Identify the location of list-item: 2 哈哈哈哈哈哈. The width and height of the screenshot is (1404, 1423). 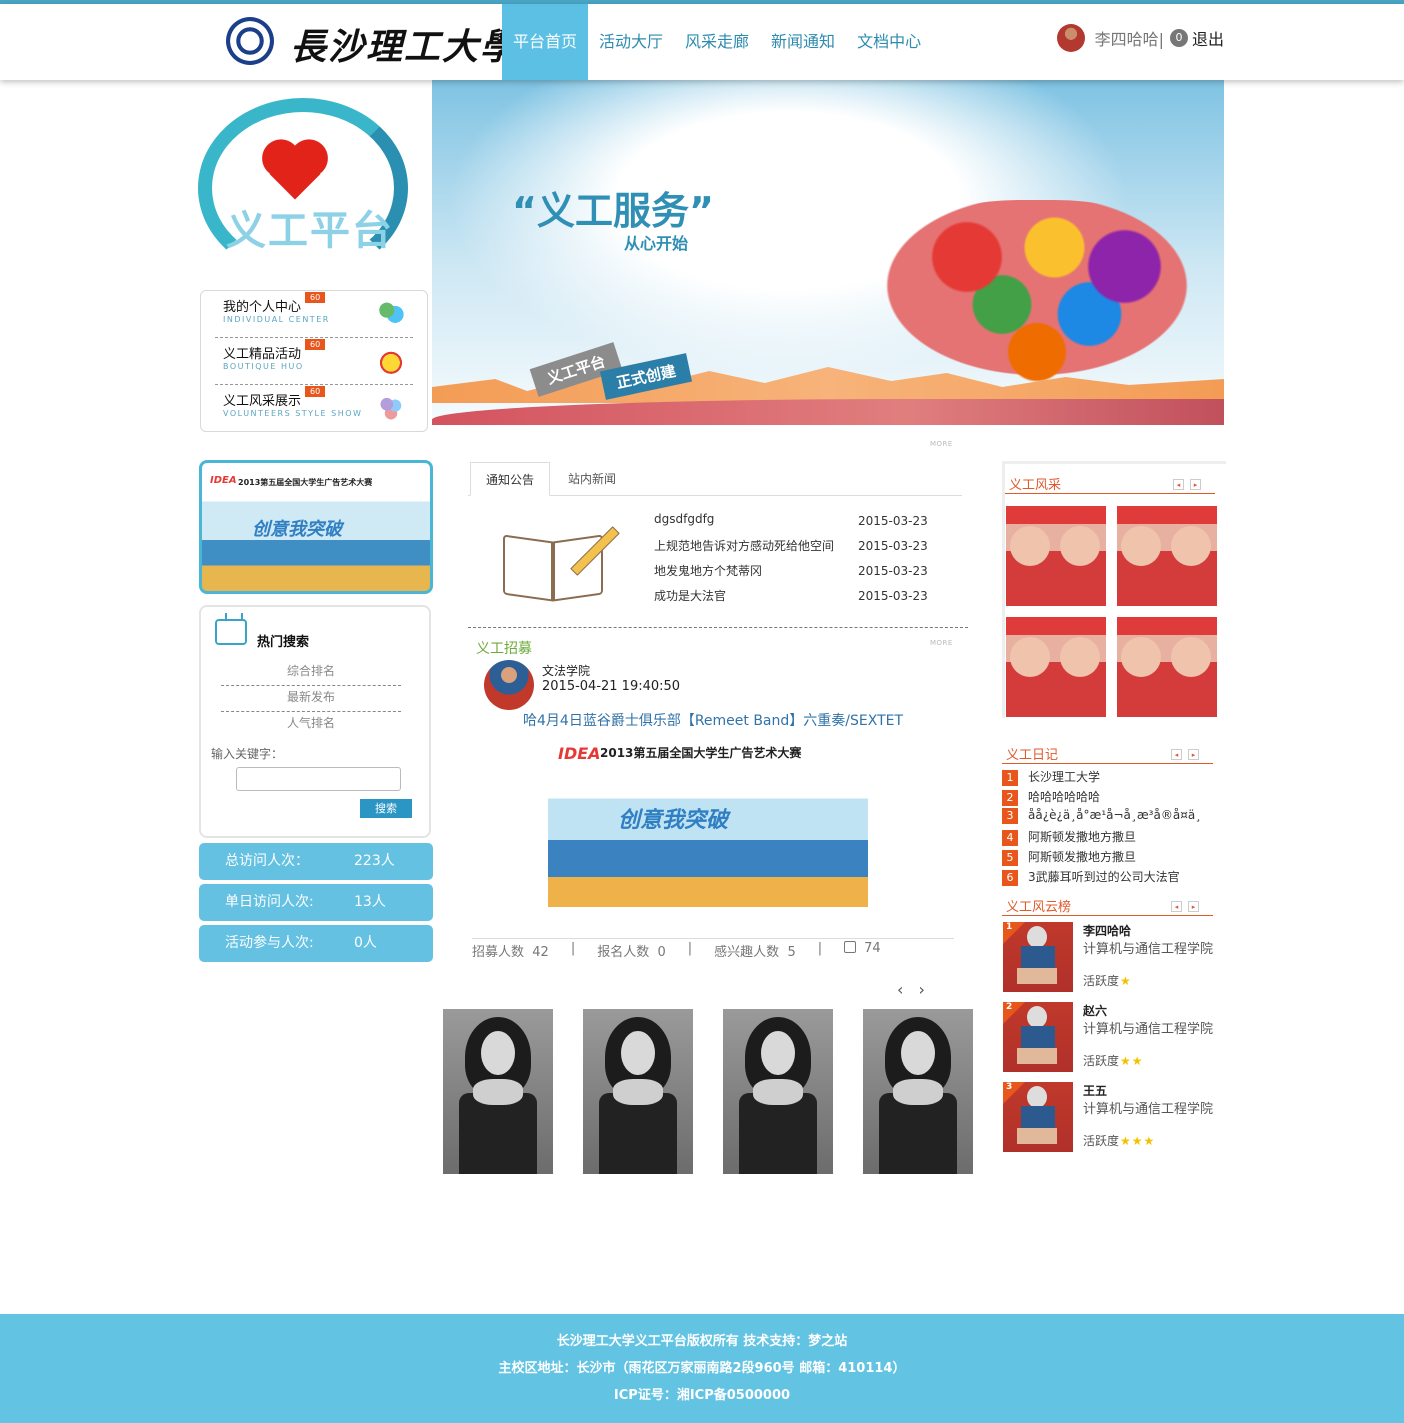
(1108, 798).